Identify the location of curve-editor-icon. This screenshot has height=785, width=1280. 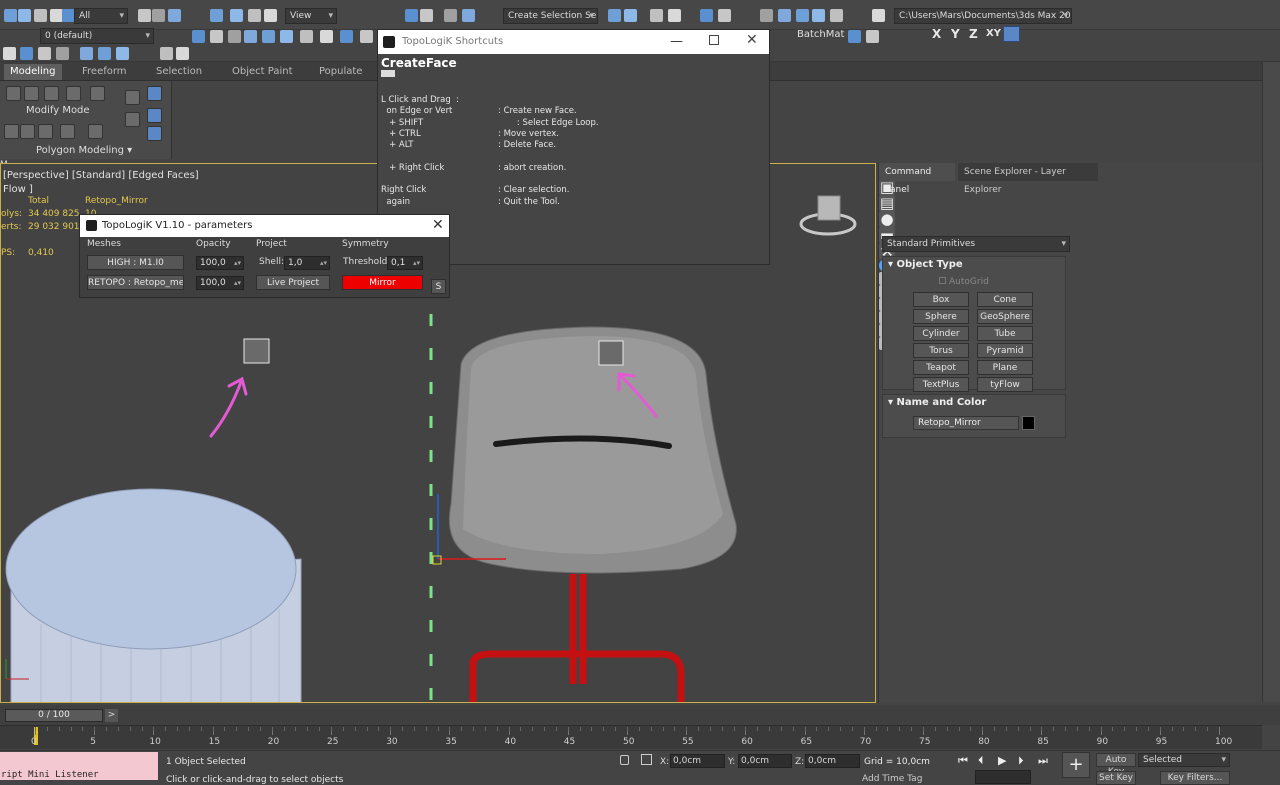
(706, 15).